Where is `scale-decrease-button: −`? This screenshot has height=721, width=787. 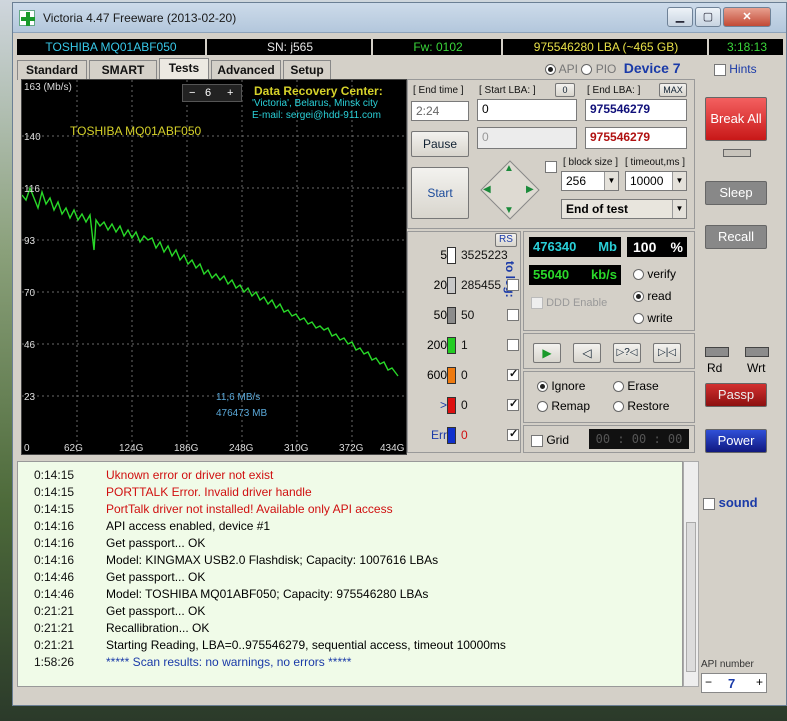
scale-decrease-button: − is located at coordinates (192, 93).